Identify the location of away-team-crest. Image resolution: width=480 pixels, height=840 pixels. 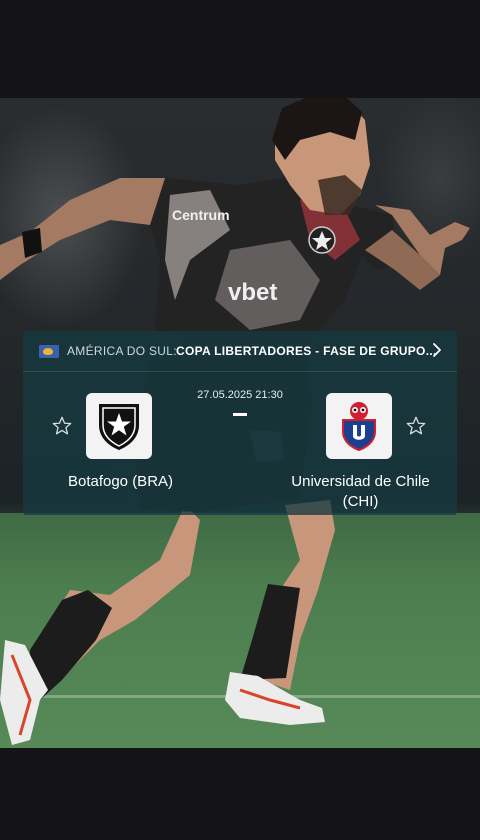
(359, 426).